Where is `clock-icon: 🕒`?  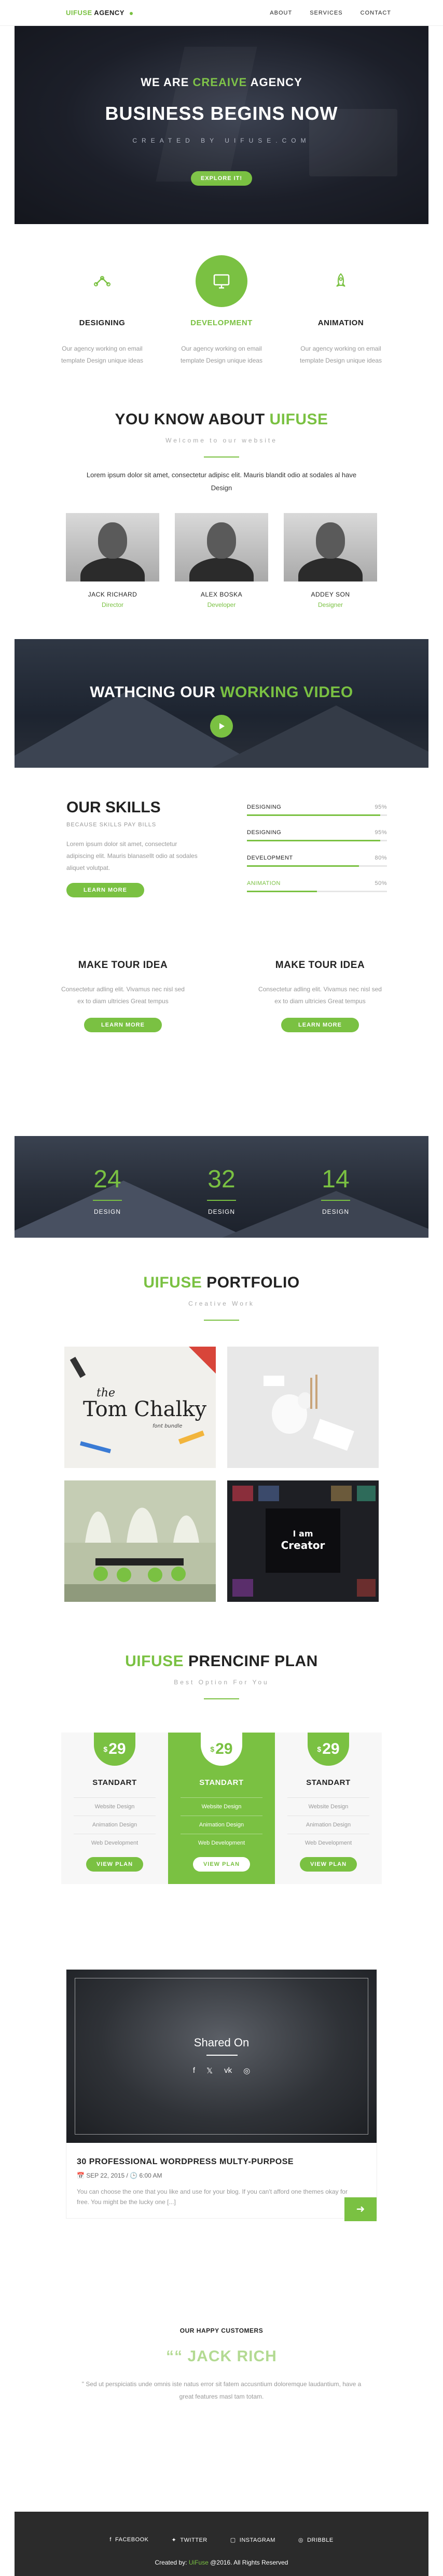
clock-icon: 🕒 is located at coordinates (134, 2175).